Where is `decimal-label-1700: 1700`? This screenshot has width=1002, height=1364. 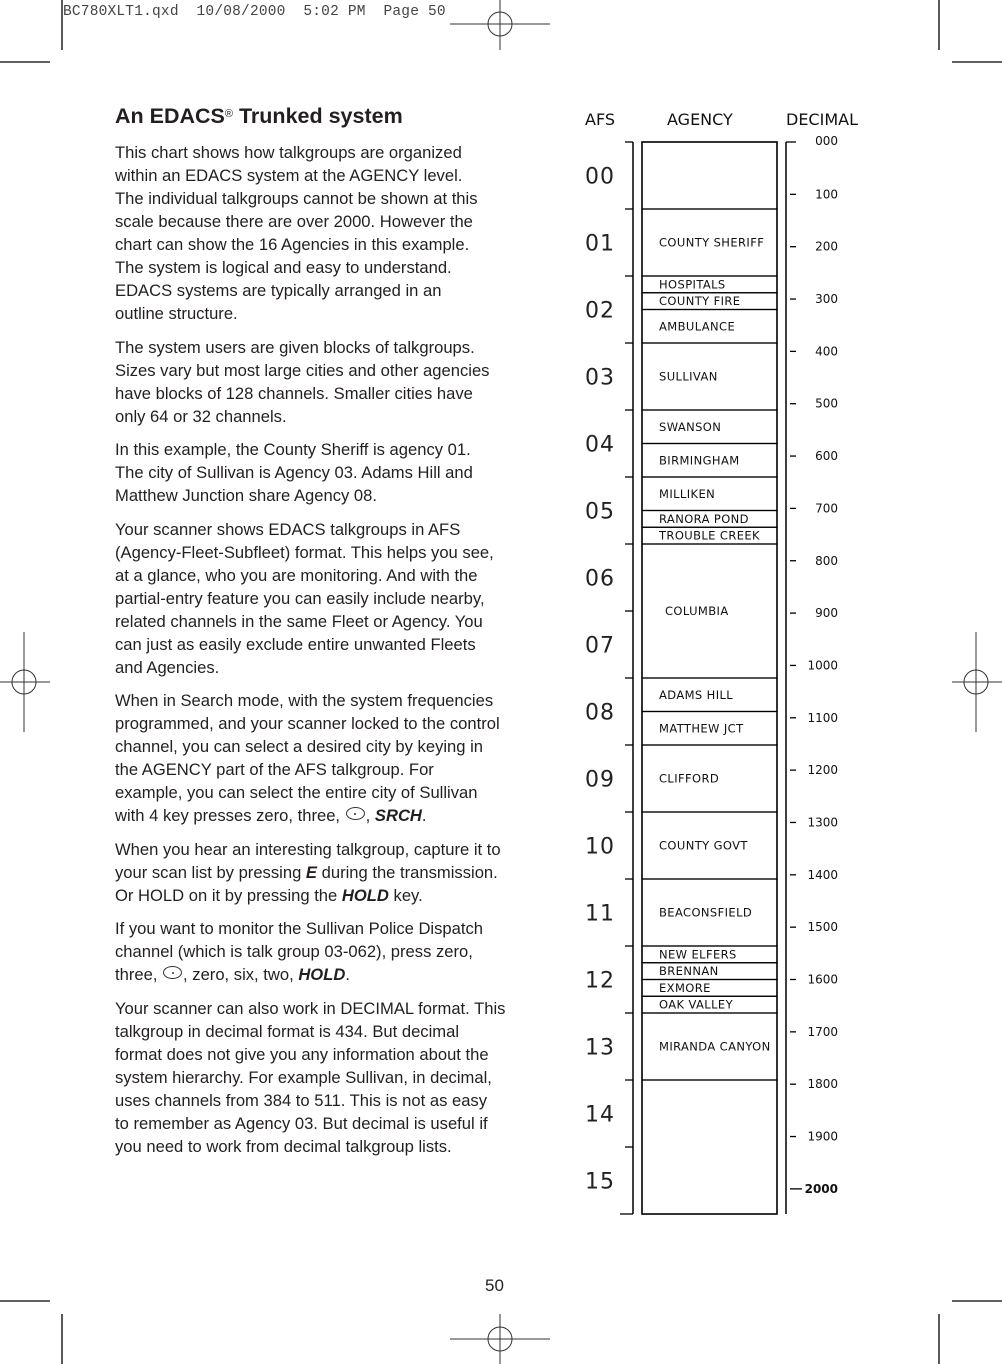
decimal-label-1700: 1700 is located at coordinates (822, 1032).